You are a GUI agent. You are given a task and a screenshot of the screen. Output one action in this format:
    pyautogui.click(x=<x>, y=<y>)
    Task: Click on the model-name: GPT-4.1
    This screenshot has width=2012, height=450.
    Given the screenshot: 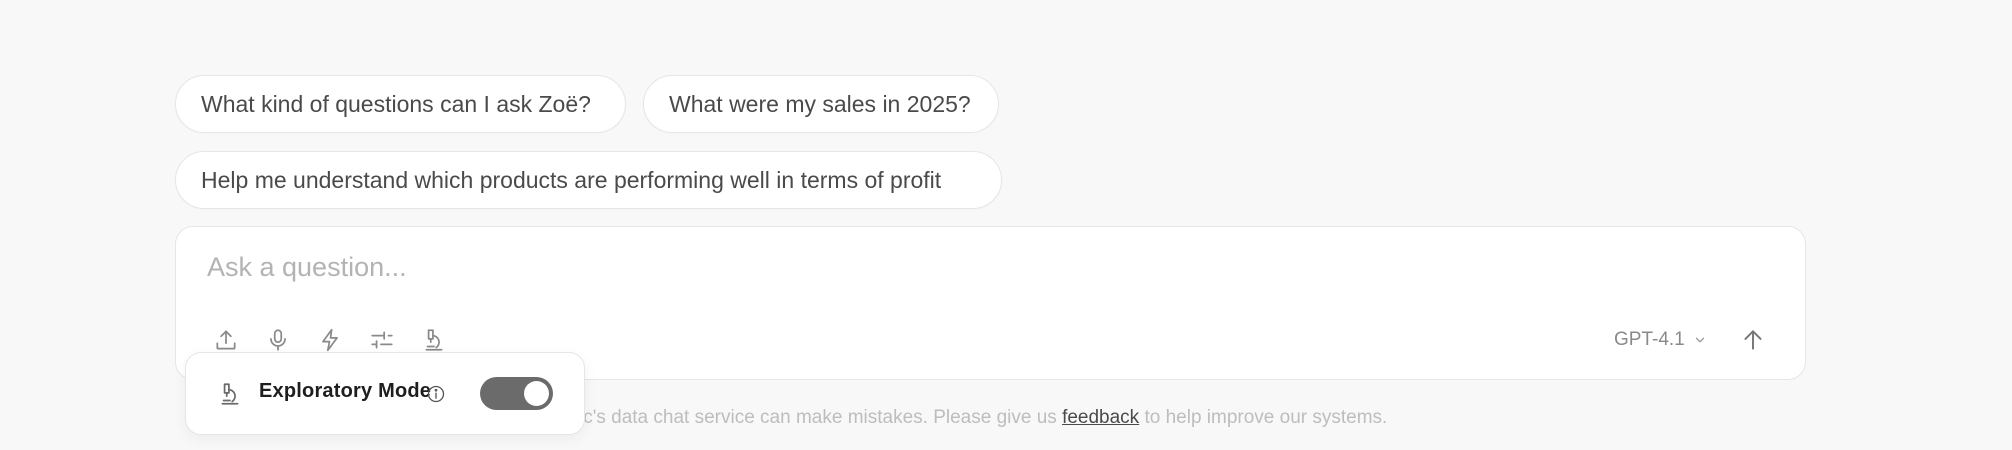 What is the action you would take?
    pyautogui.click(x=1649, y=339)
    